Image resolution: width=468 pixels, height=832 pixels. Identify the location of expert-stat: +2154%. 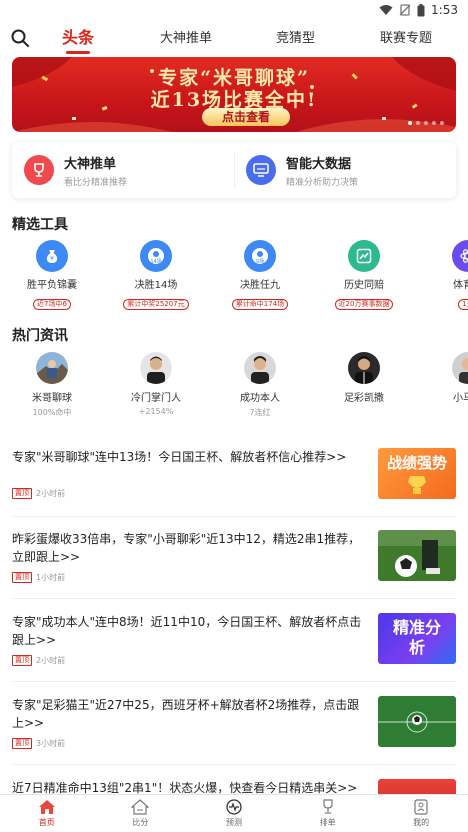
(156, 411).